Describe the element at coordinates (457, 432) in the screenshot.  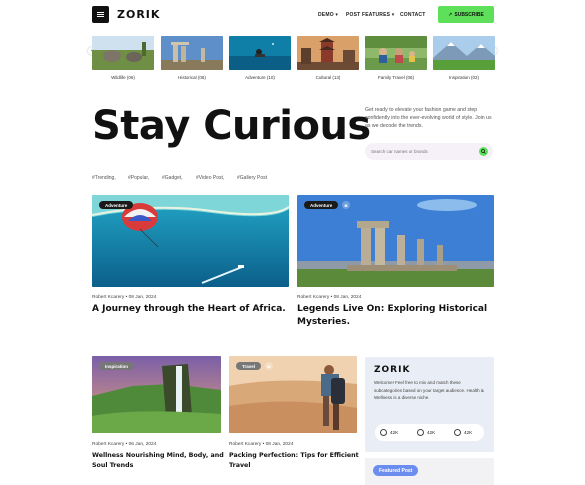
I see `instagram-icon` at that location.